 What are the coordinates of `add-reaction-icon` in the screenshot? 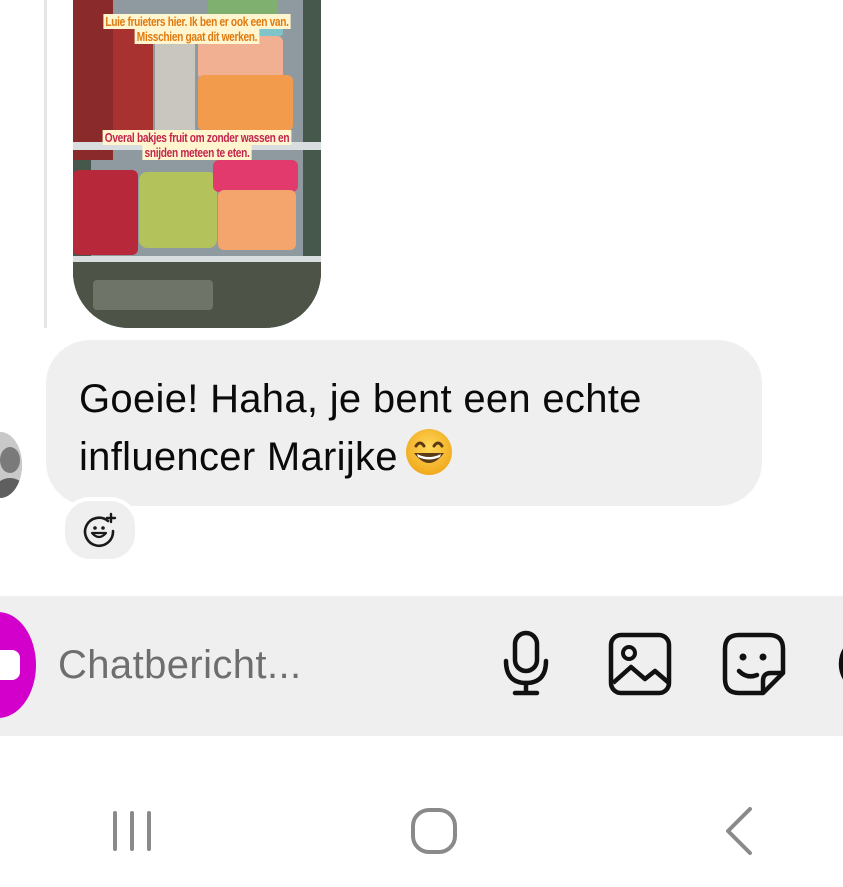 It's located at (100, 529).